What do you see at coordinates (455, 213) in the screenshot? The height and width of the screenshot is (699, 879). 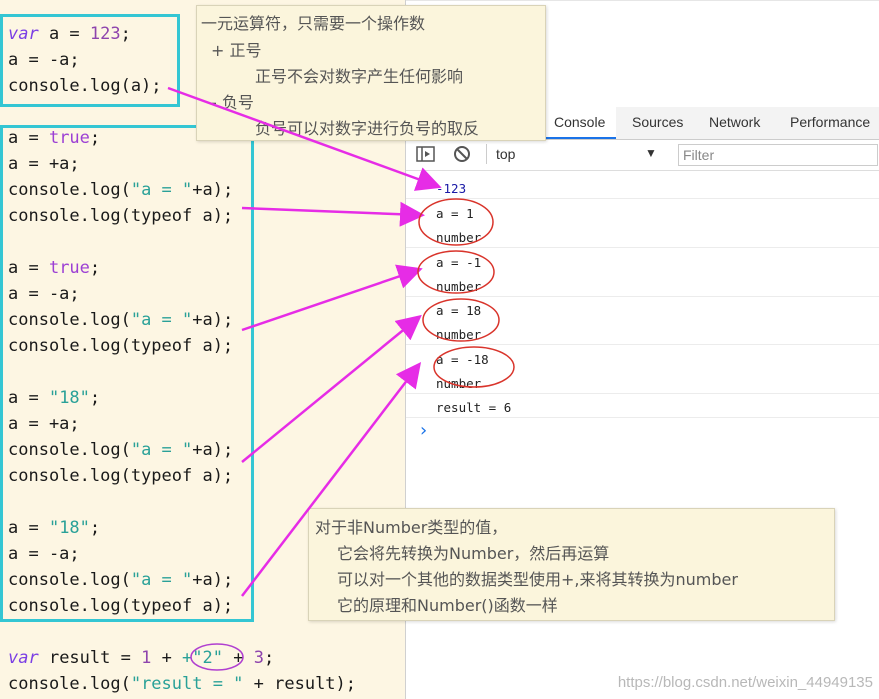 I see `console-output-line: a = 1` at bounding box center [455, 213].